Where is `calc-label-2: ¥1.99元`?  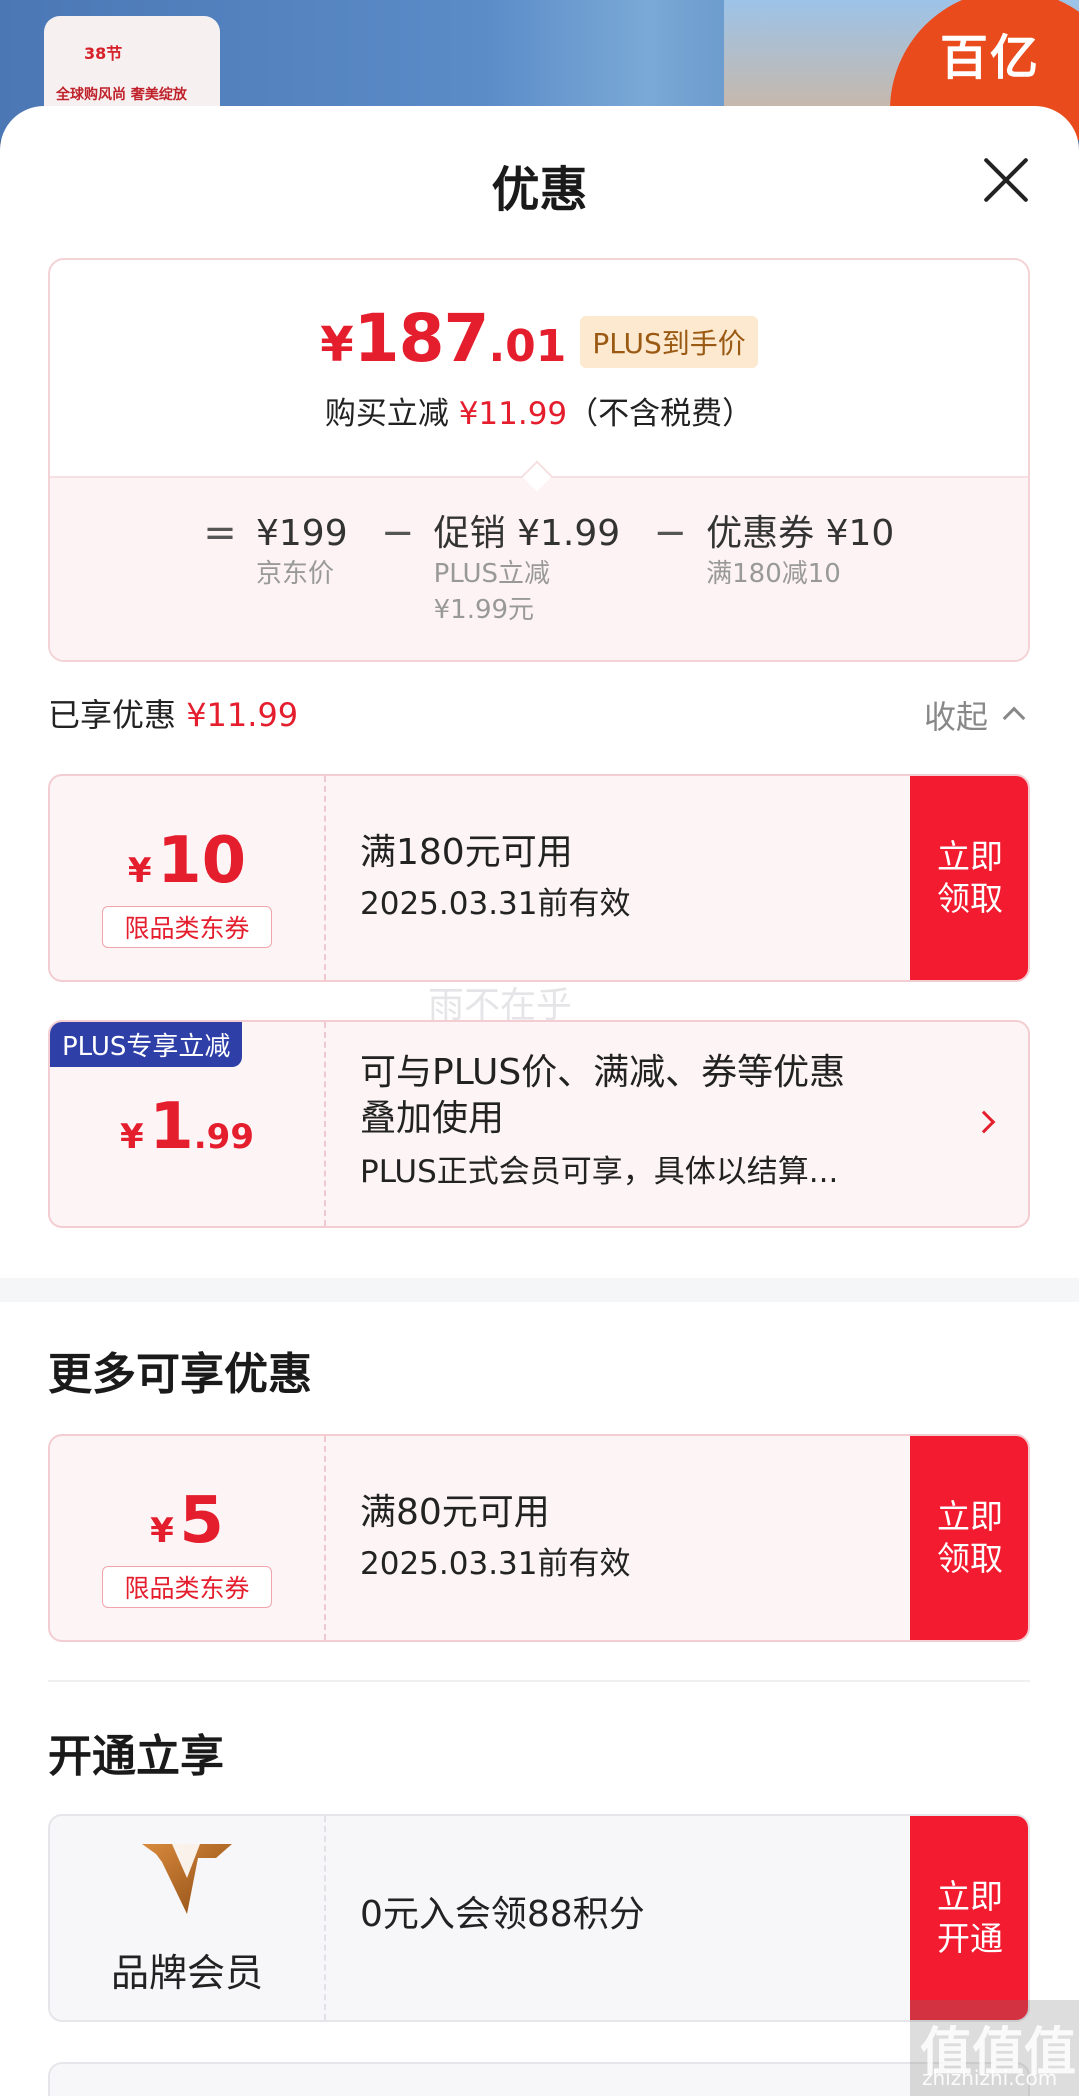 calc-label-2: ¥1.99元 is located at coordinates (484, 610).